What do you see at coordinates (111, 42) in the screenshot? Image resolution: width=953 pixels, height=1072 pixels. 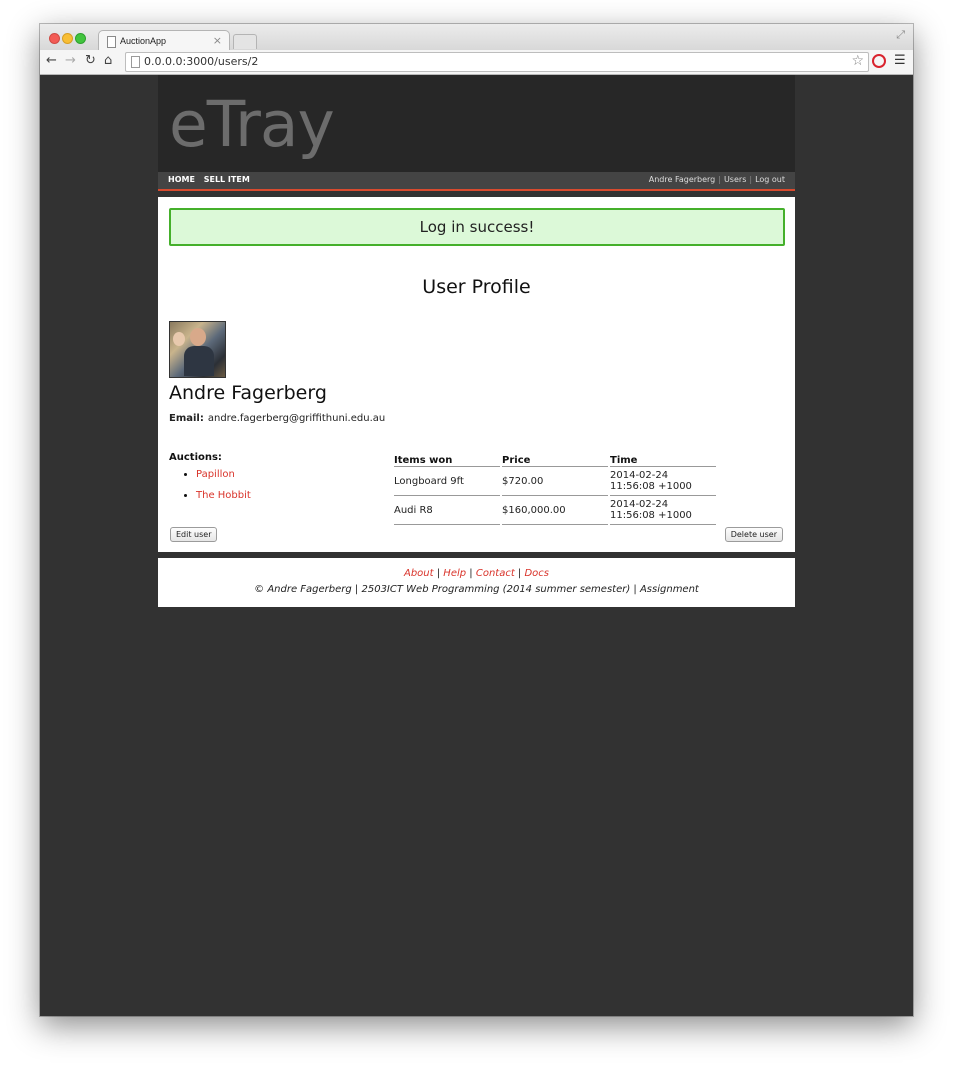 I see `document-icon` at bounding box center [111, 42].